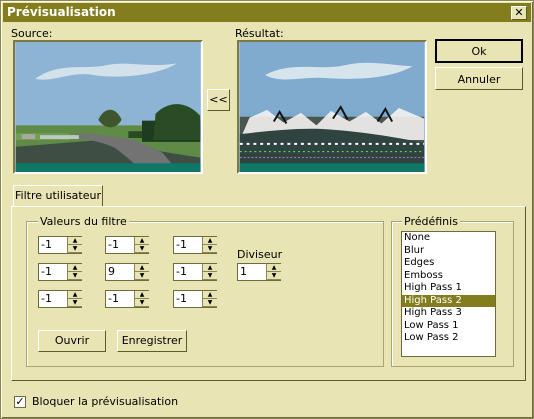 The image size is (534, 419). Describe the element at coordinates (259, 272) in the screenshot. I see `divisor-field: 1 ▲ ▼` at that location.